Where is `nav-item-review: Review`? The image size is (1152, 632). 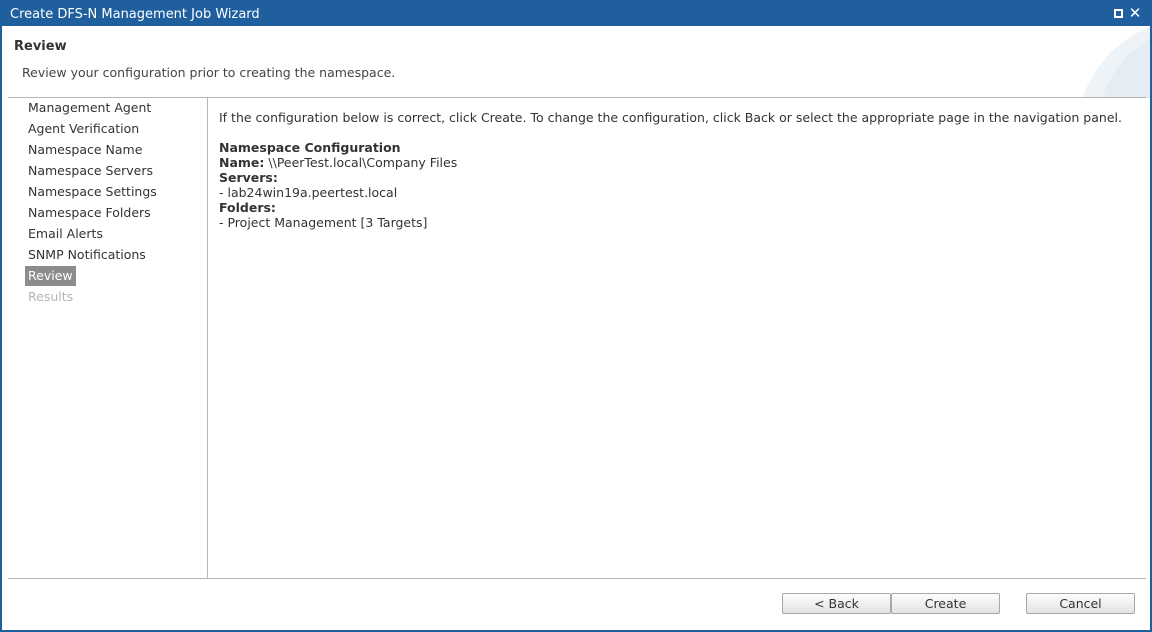
nav-item-review: Review is located at coordinates (50, 276).